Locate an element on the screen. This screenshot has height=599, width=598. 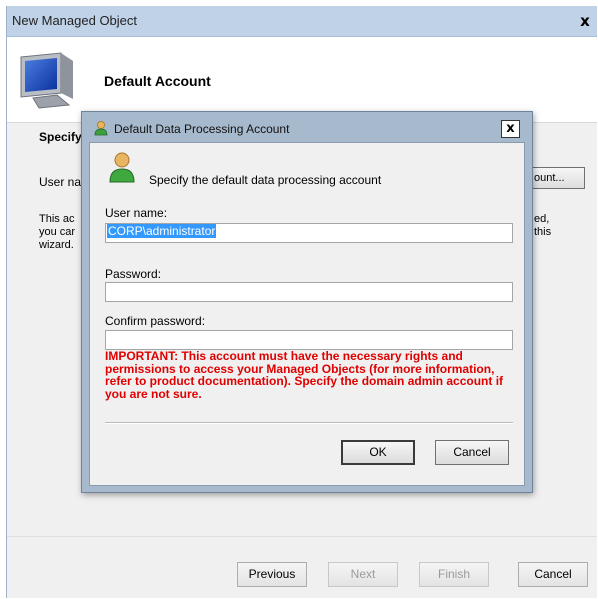
wizard-titlebar: New Managed Object x is located at coordinates (302, 21).